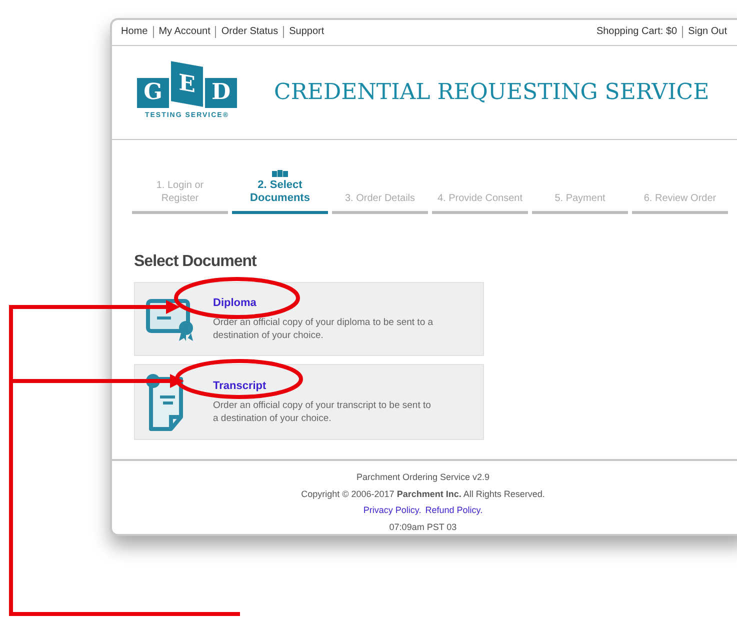  Describe the element at coordinates (250, 32) in the screenshot. I see `nav-link: Order Status` at that location.